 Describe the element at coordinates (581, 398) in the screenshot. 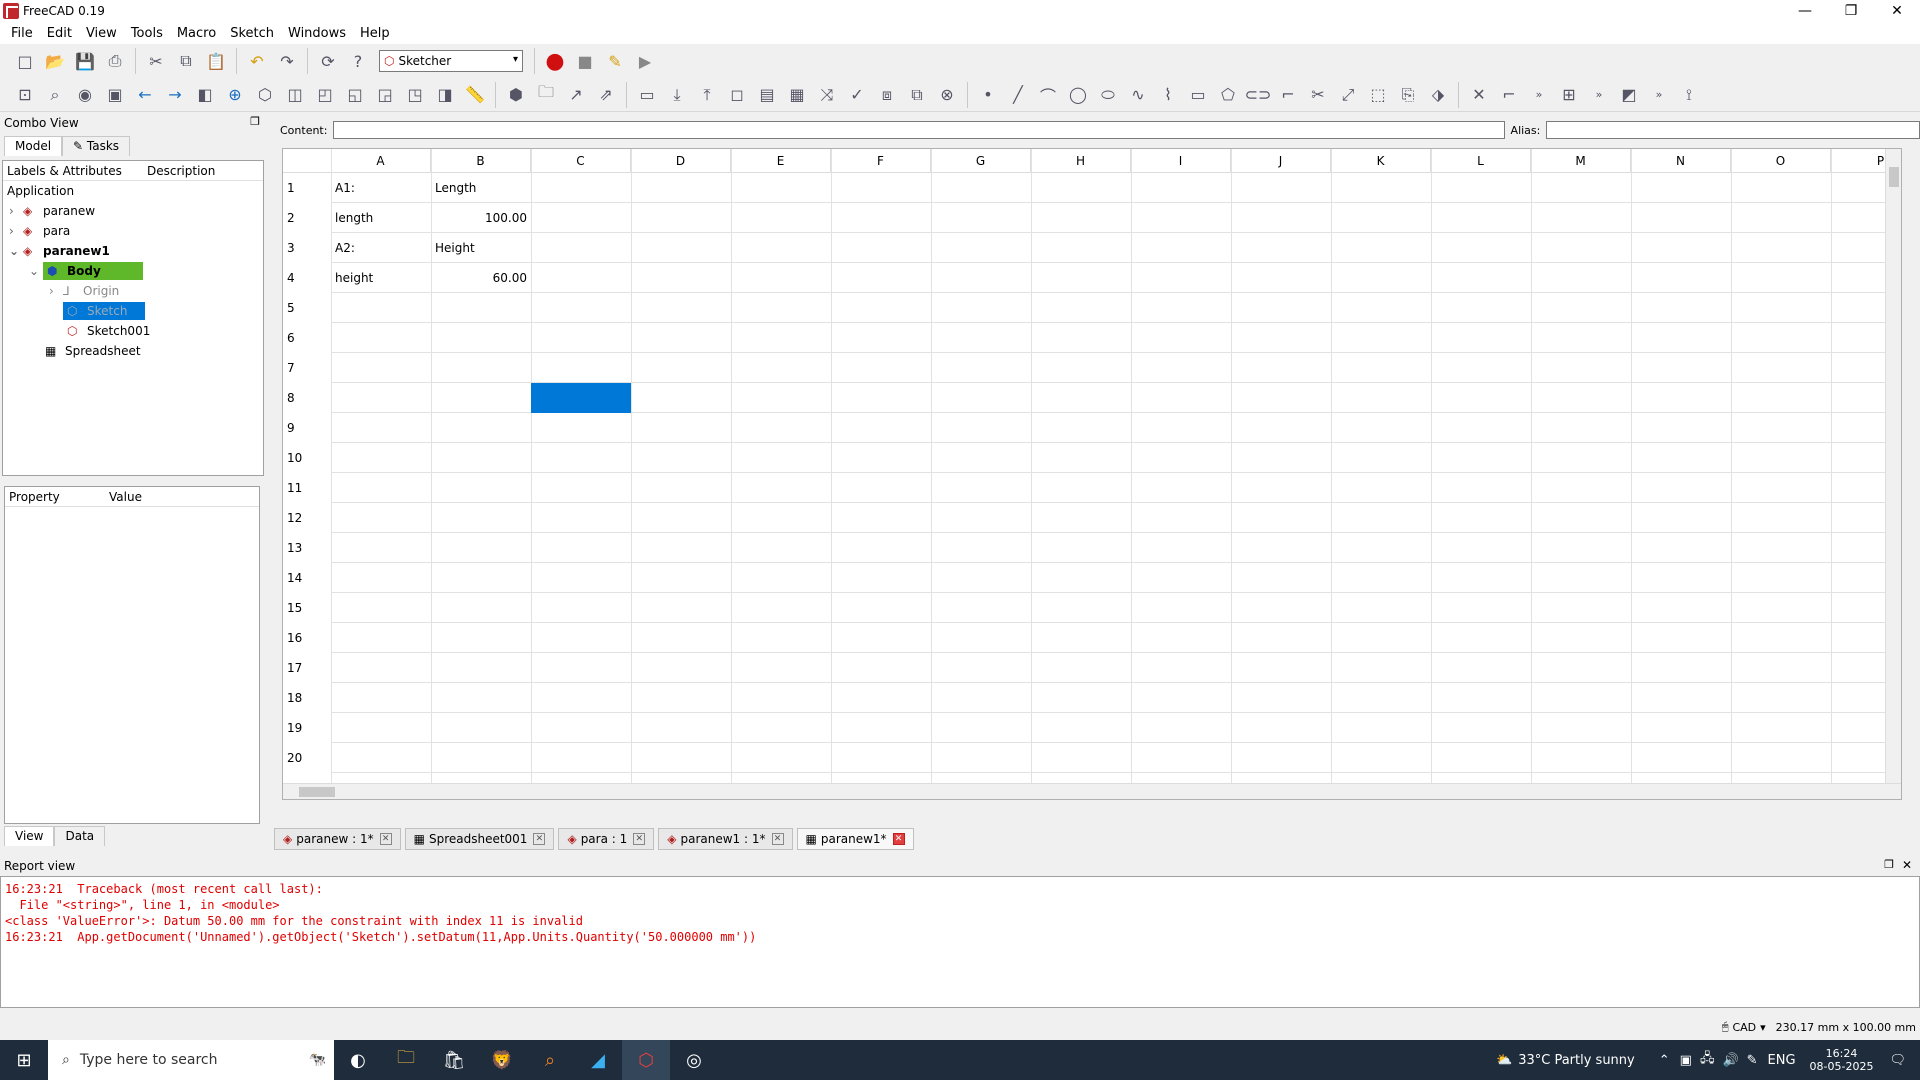

I see `selected-cell-C8` at that location.